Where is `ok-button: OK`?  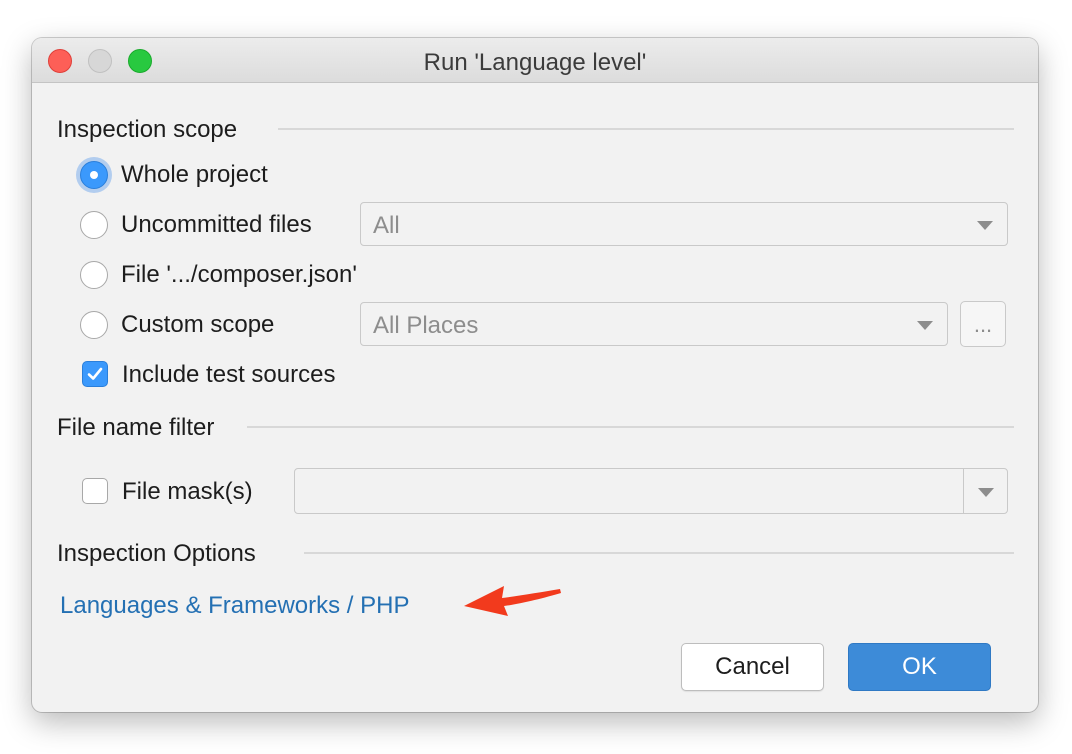 ok-button: OK is located at coordinates (919, 667).